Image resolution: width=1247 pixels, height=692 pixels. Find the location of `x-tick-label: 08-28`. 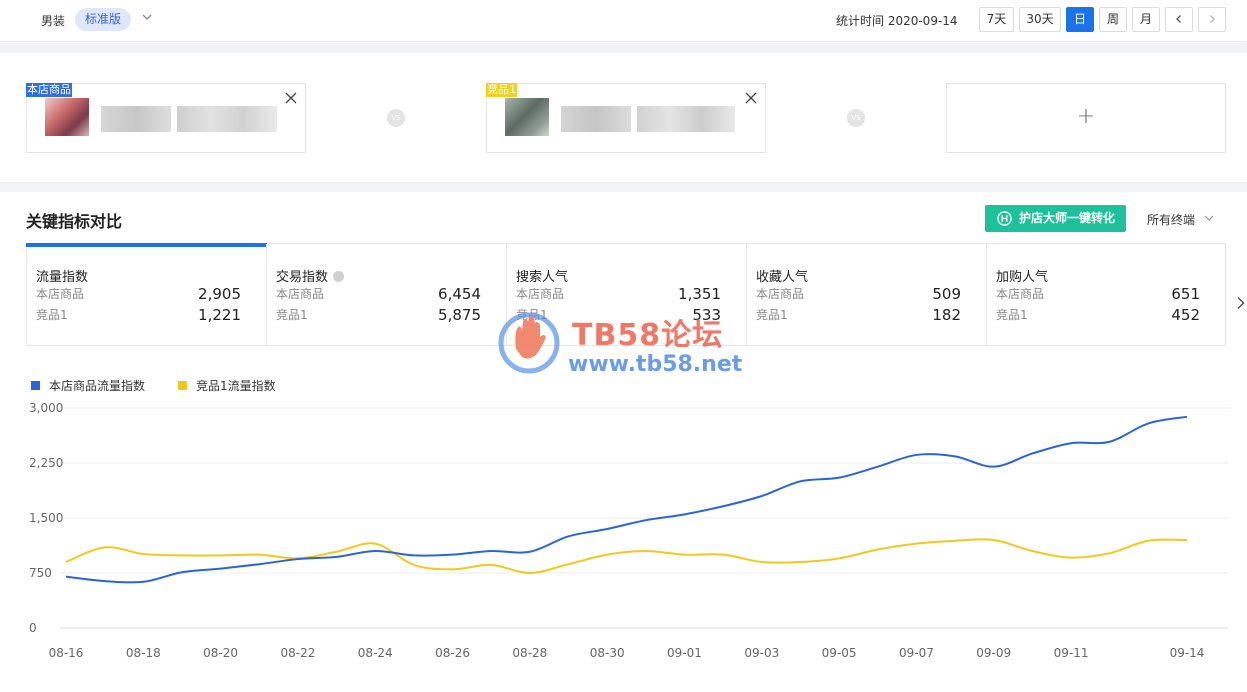

x-tick-label: 08-28 is located at coordinates (529, 653).